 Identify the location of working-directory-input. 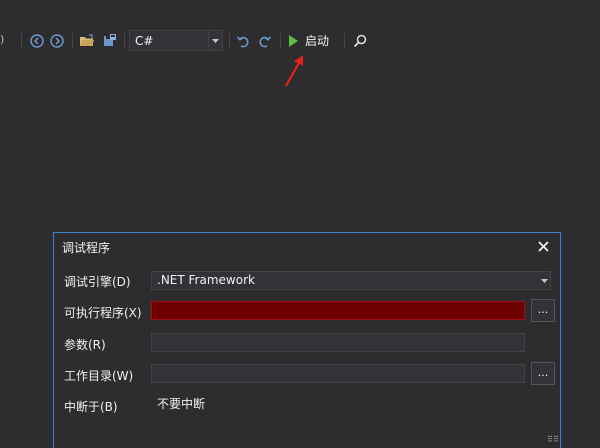
(338, 373).